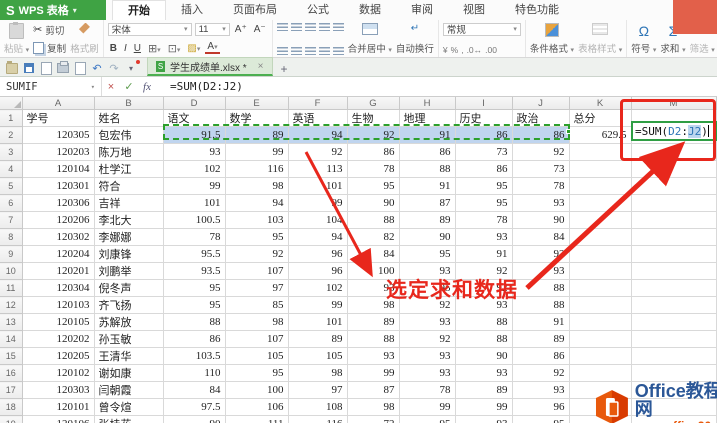  I want to click on column-header-F: F, so click(318, 103).